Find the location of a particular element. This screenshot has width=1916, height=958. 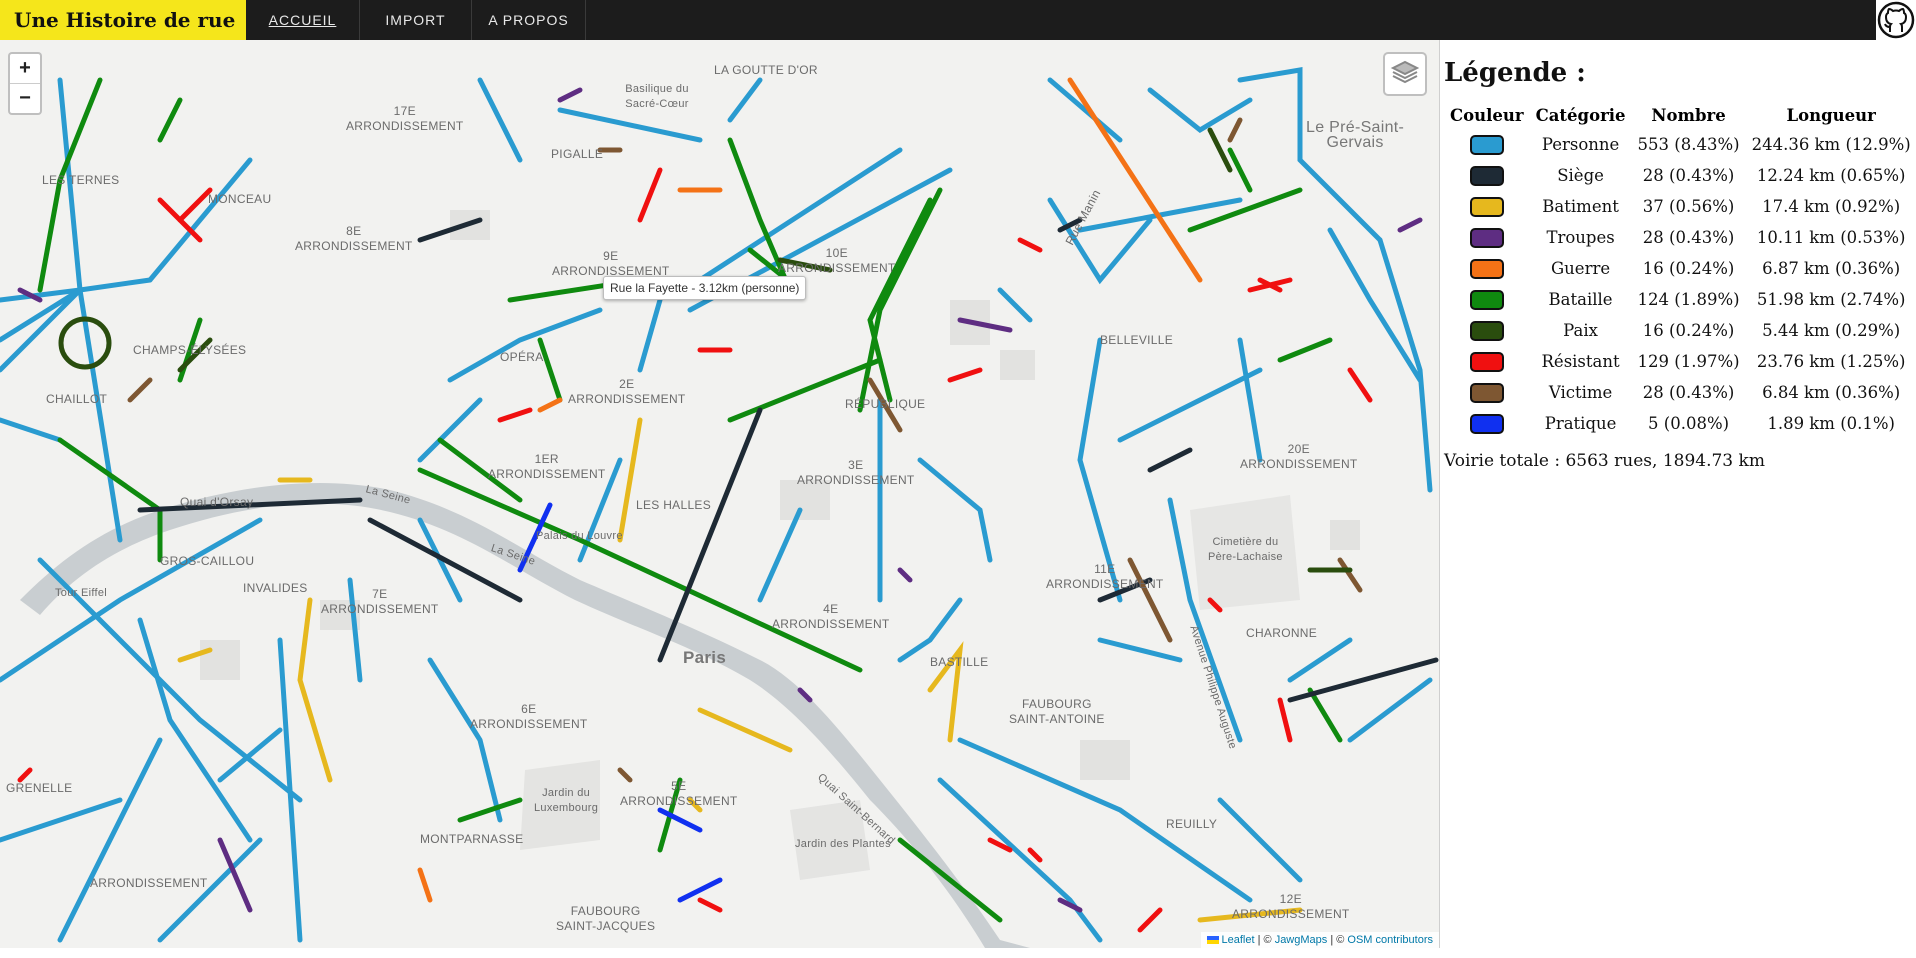

legend-length: 17.4 km (0.92%) is located at coordinates (1831, 206).